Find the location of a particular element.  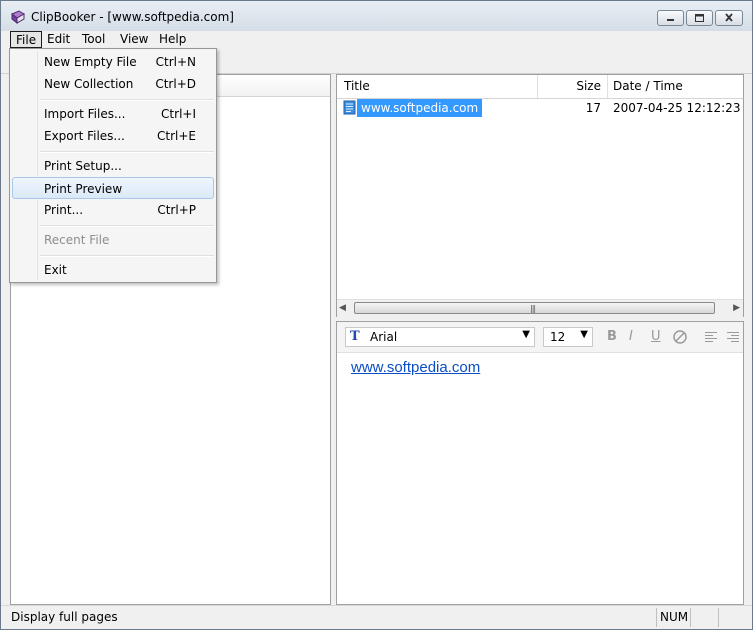

row-date: 2007-04-25 12:12:23 is located at coordinates (677, 108).